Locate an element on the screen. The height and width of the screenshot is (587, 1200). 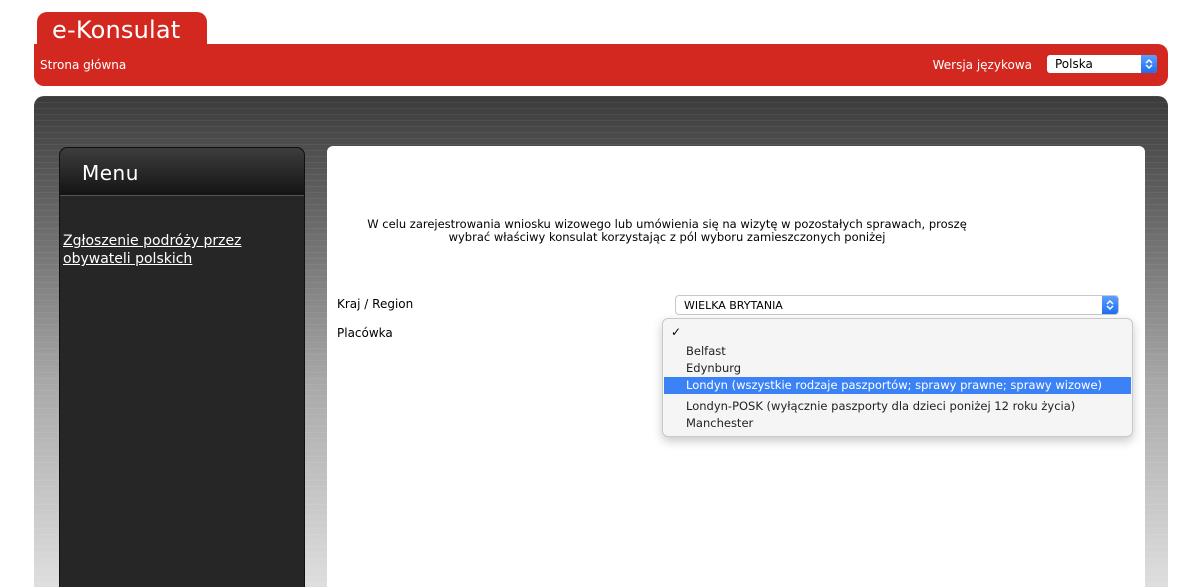
checkmark-icon: ✓ is located at coordinates (676, 332).